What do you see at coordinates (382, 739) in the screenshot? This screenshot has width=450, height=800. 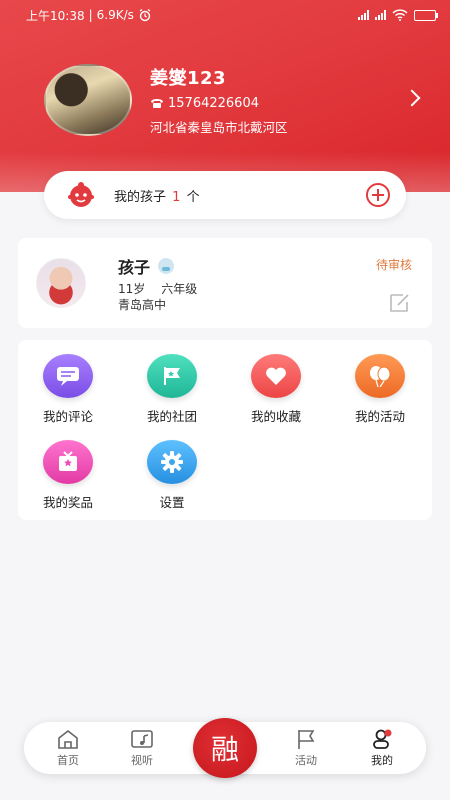 I see `profile-icon` at bounding box center [382, 739].